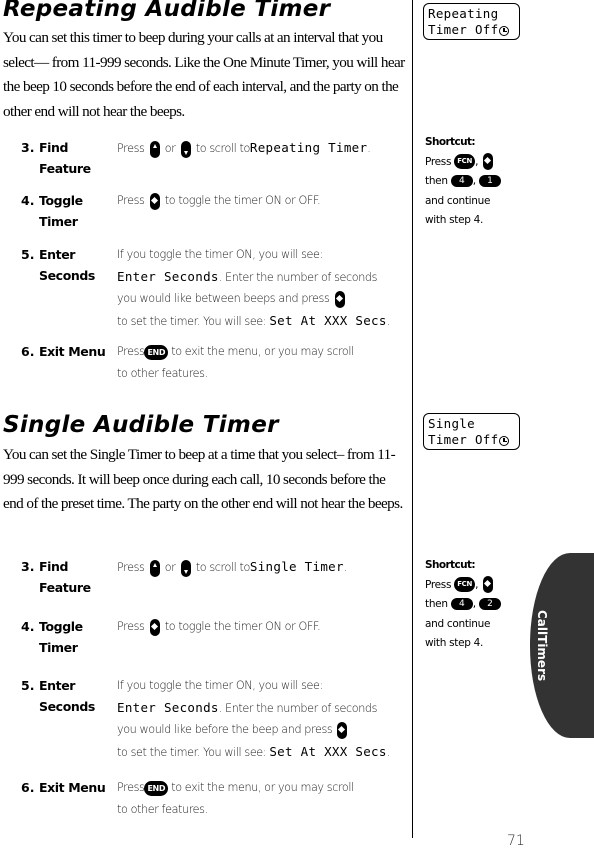 The height and width of the screenshot is (850, 594). What do you see at coordinates (141, 425) in the screenshot?
I see `section-title: Single Audible Timer` at bounding box center [141, 425].